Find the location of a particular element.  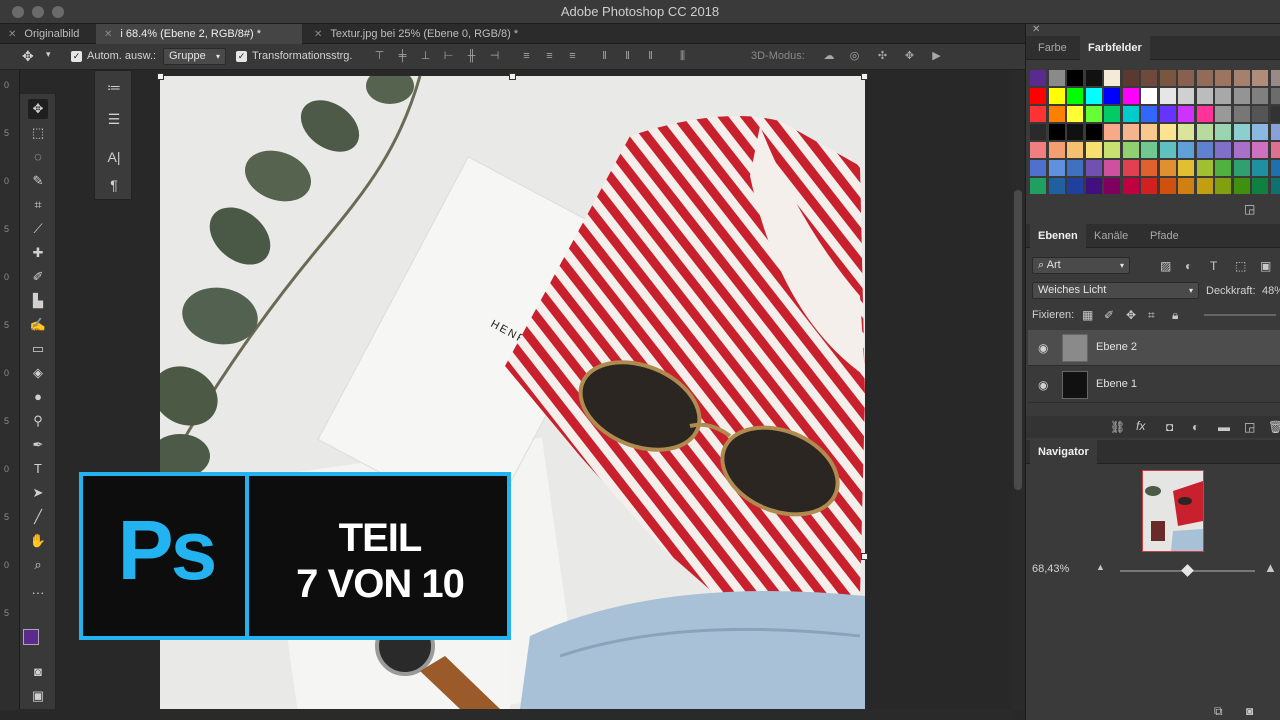

opacity-value: 48% is located at coordinates (1271, 291).